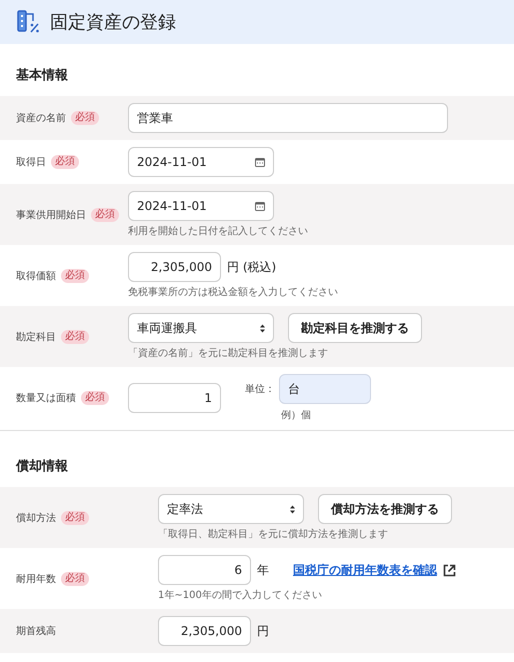 The height and width of the screenshot is (662, 514). Describe the element at coordinates (251, 267) in the screenshot. I see `unit-text: 円 (税込)` at that location.